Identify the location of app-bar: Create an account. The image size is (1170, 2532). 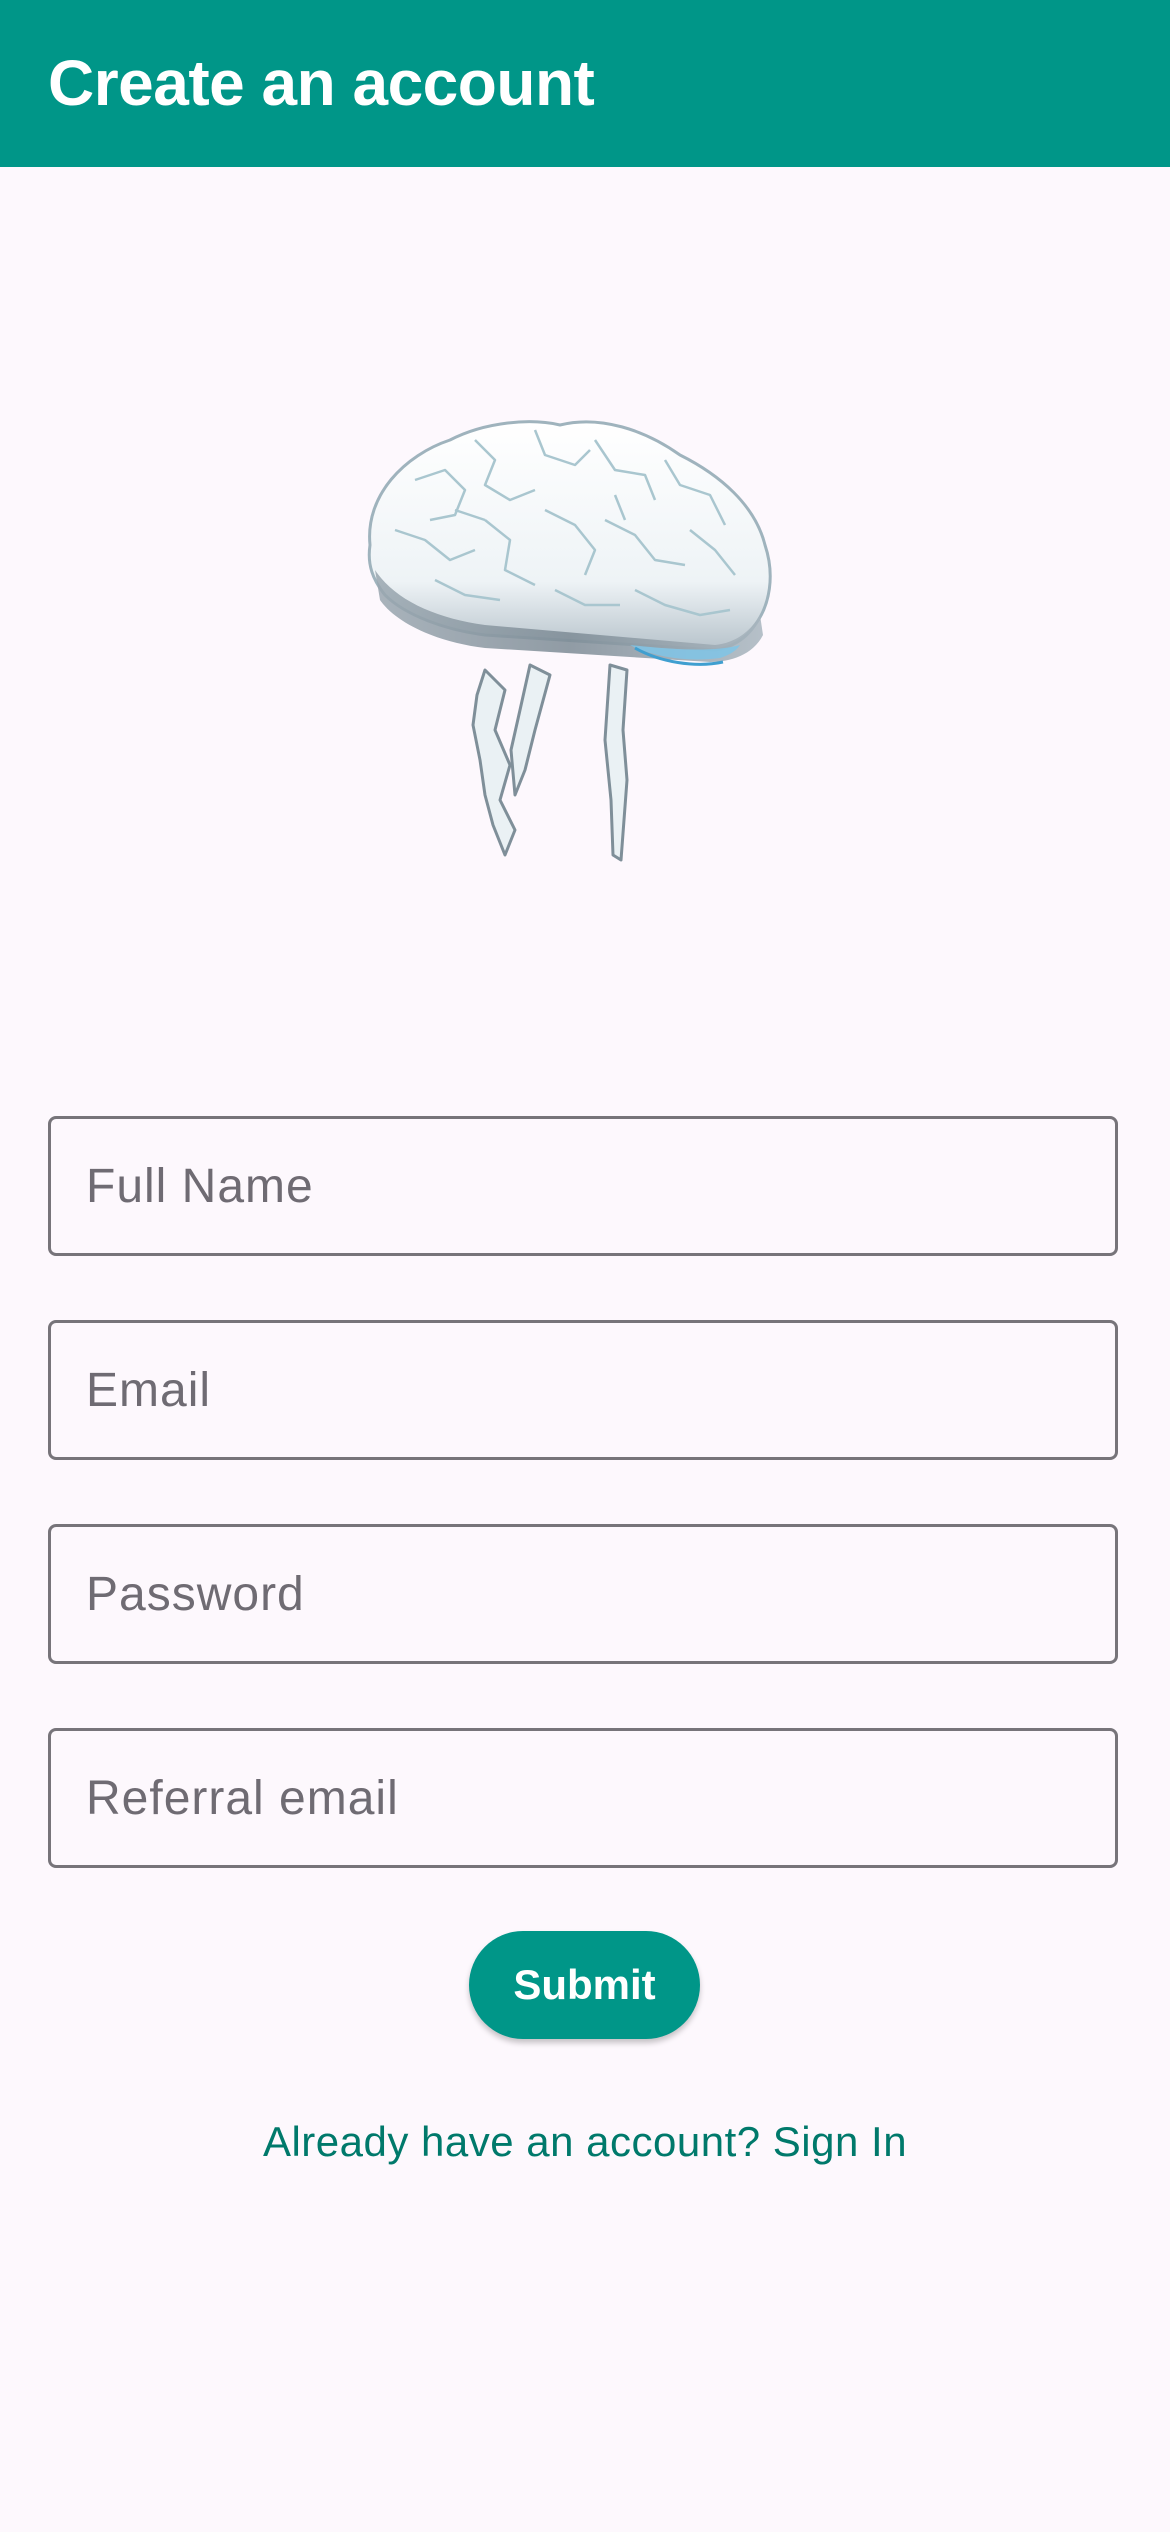
(585, 83).